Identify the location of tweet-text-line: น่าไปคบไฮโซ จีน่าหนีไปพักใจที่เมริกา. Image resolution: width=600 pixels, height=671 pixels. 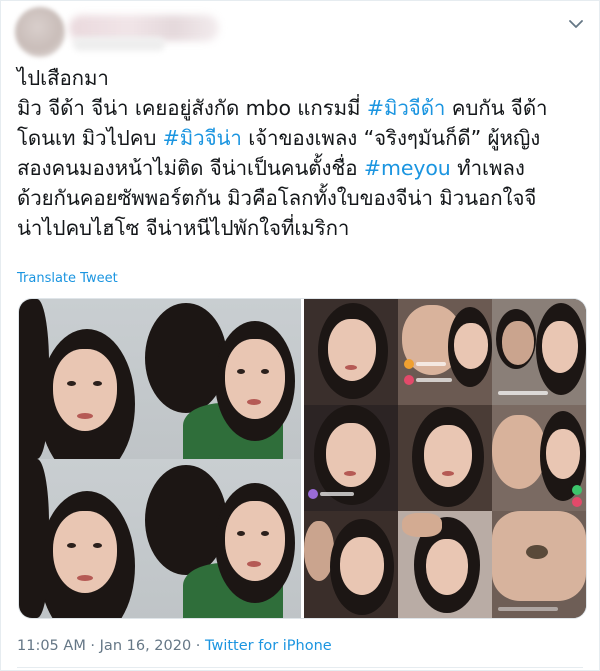
(302, 228).